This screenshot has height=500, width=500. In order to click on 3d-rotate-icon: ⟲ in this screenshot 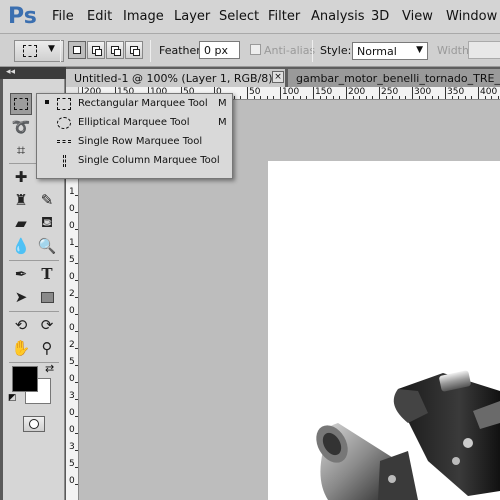, I will do `click(21, 325)`.